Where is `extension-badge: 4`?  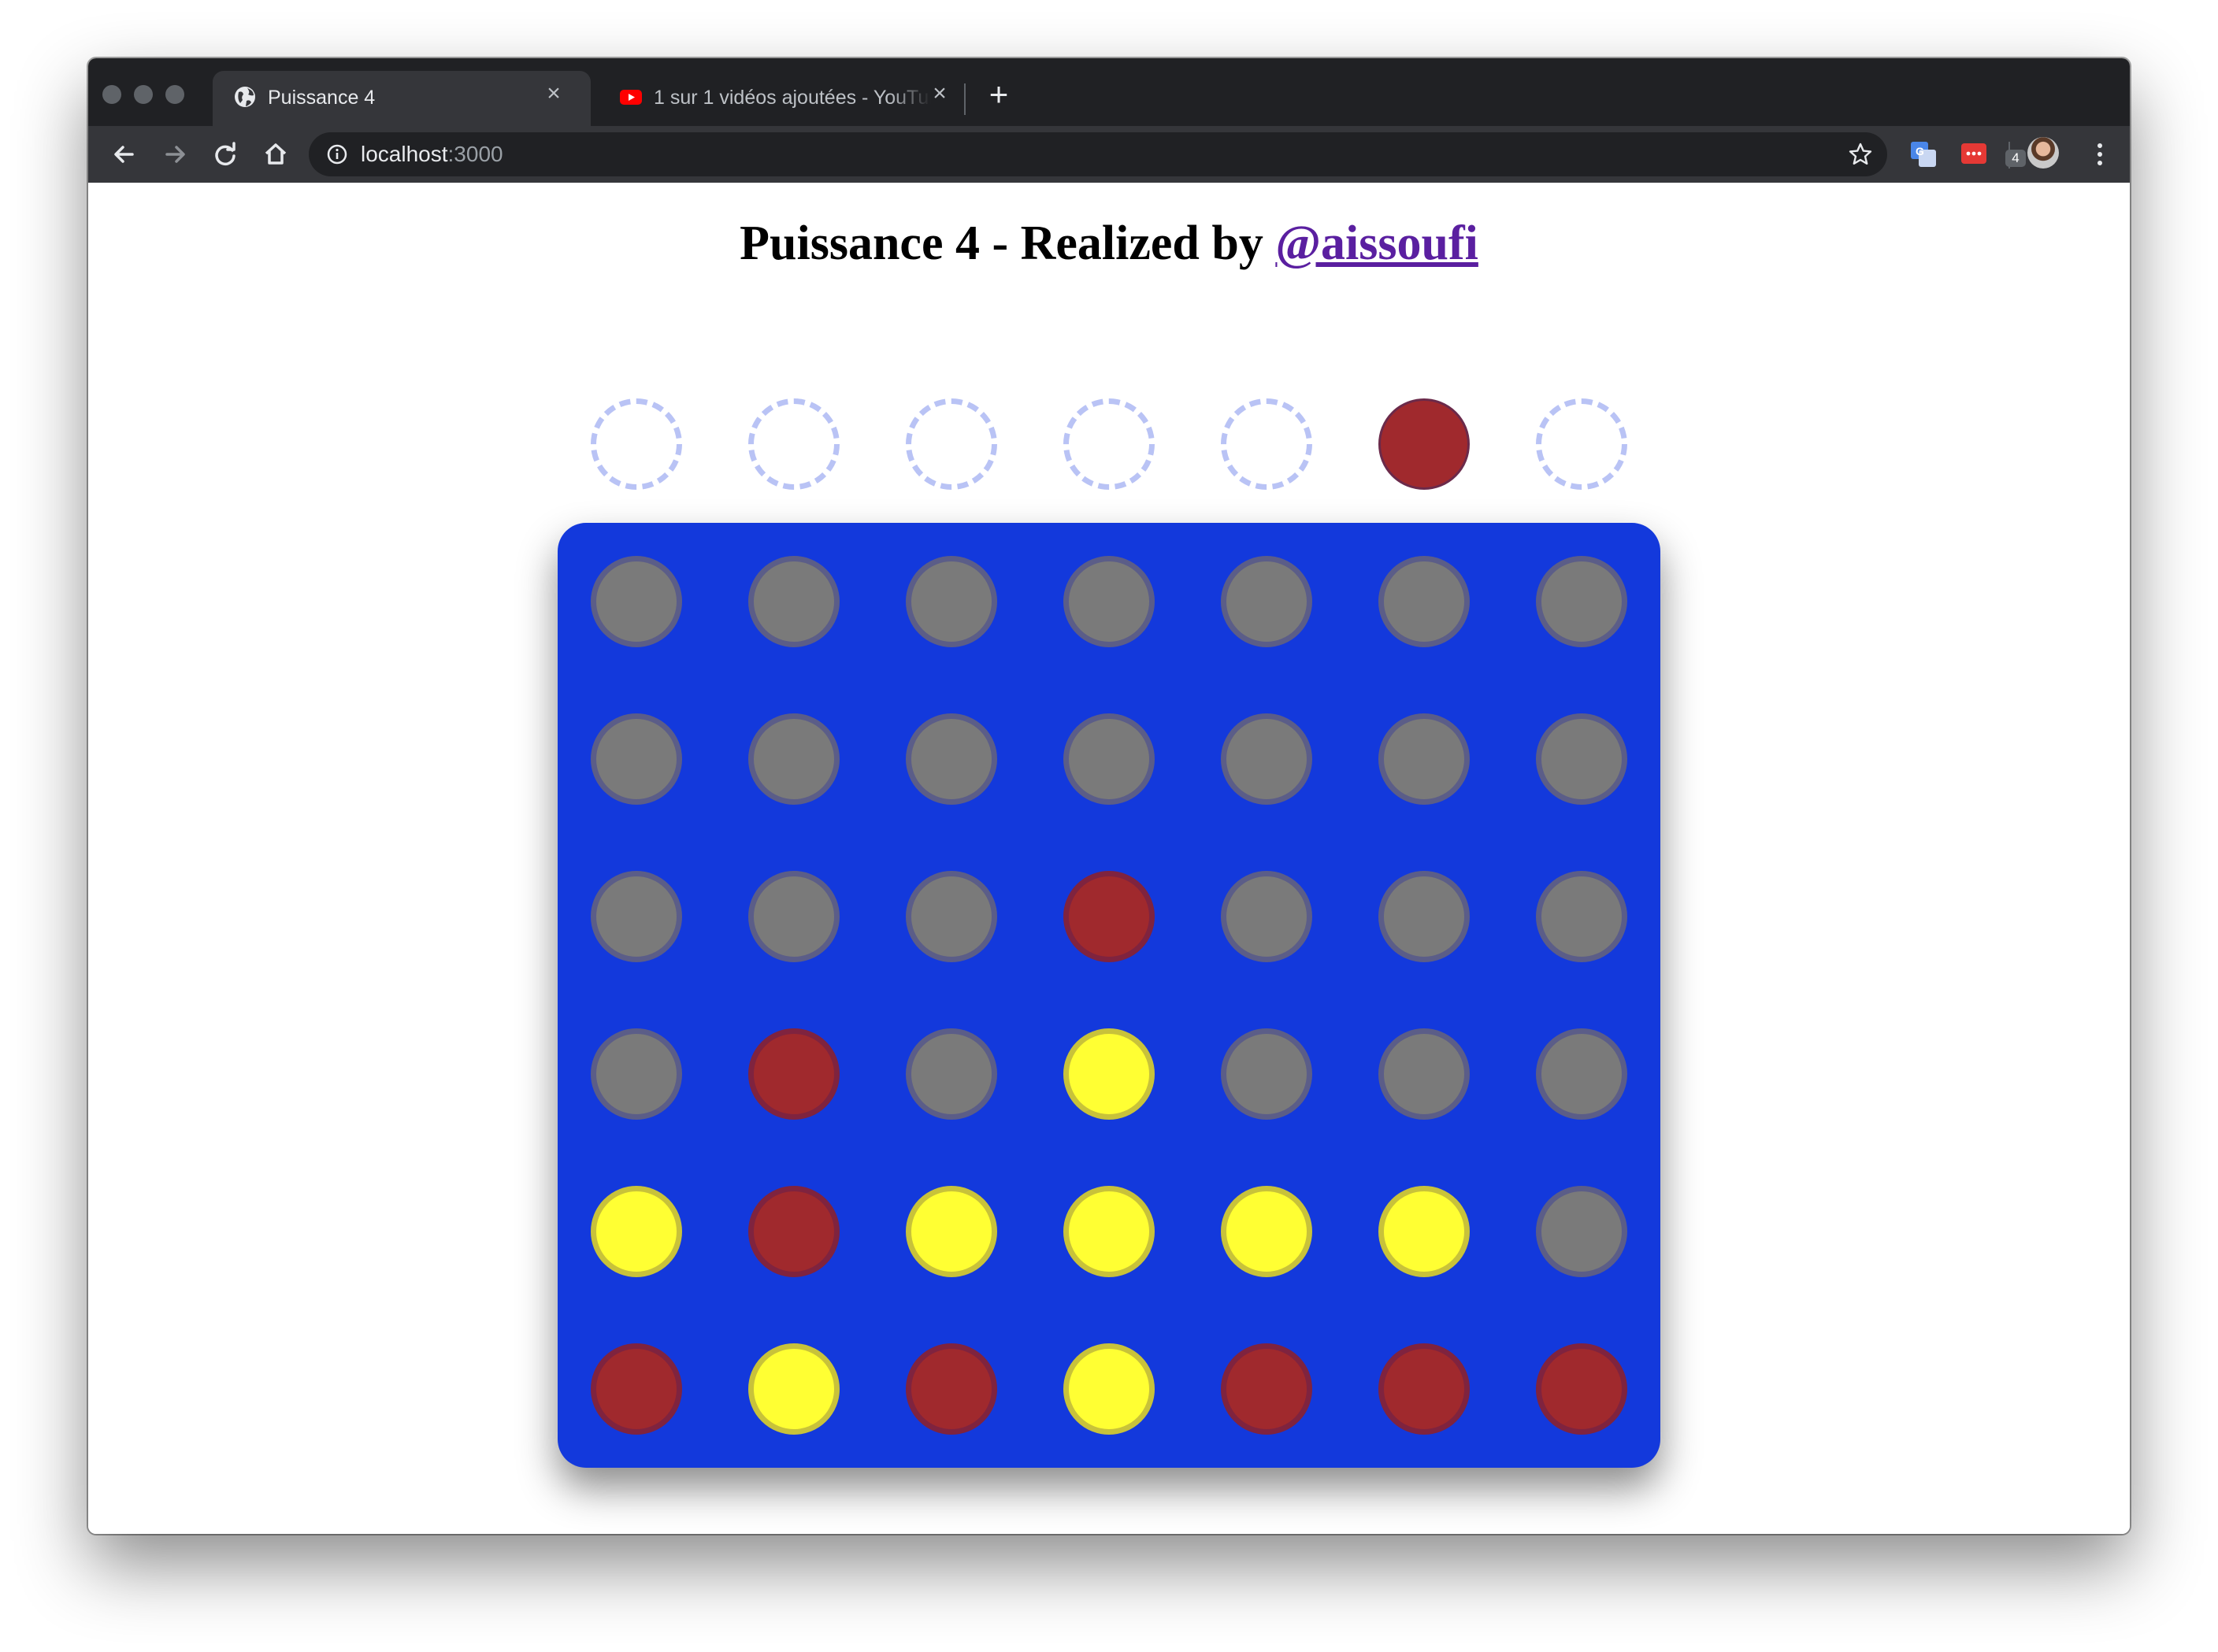
extension-badge: 4 is located at coordinates (2015, 158).